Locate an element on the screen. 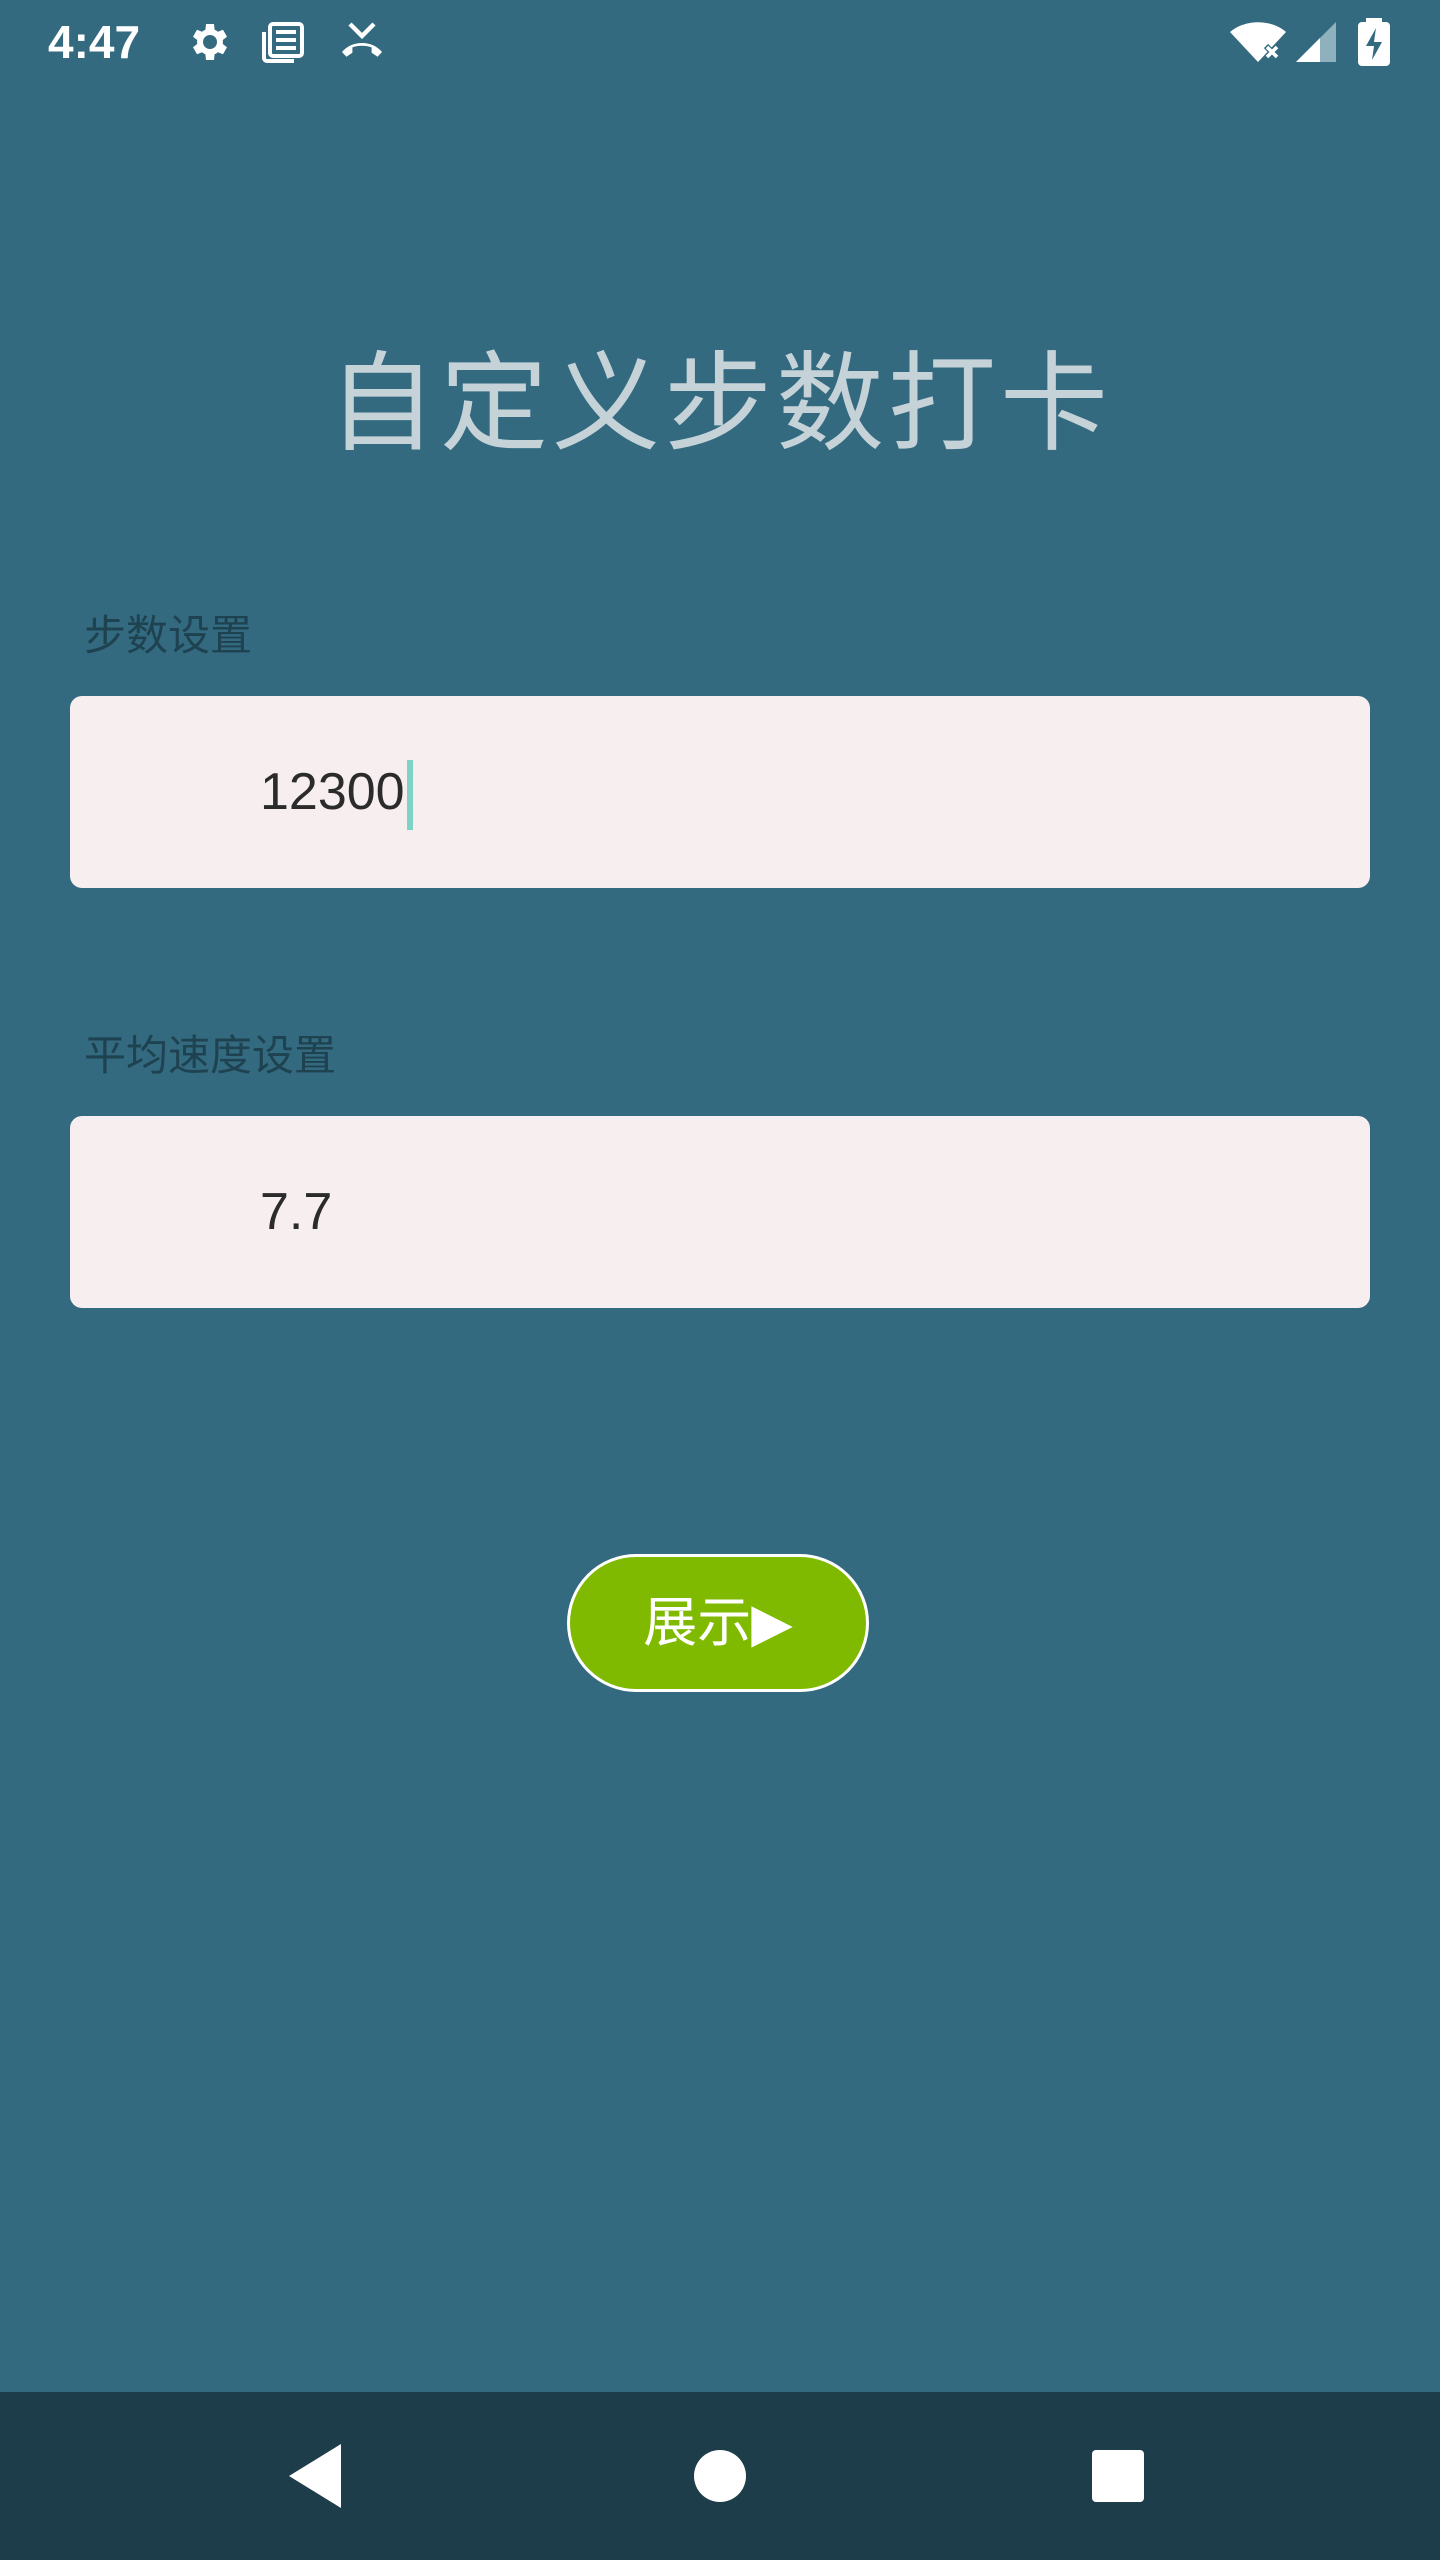  status-bar: 4:47 is located at coordinates (720, 42).